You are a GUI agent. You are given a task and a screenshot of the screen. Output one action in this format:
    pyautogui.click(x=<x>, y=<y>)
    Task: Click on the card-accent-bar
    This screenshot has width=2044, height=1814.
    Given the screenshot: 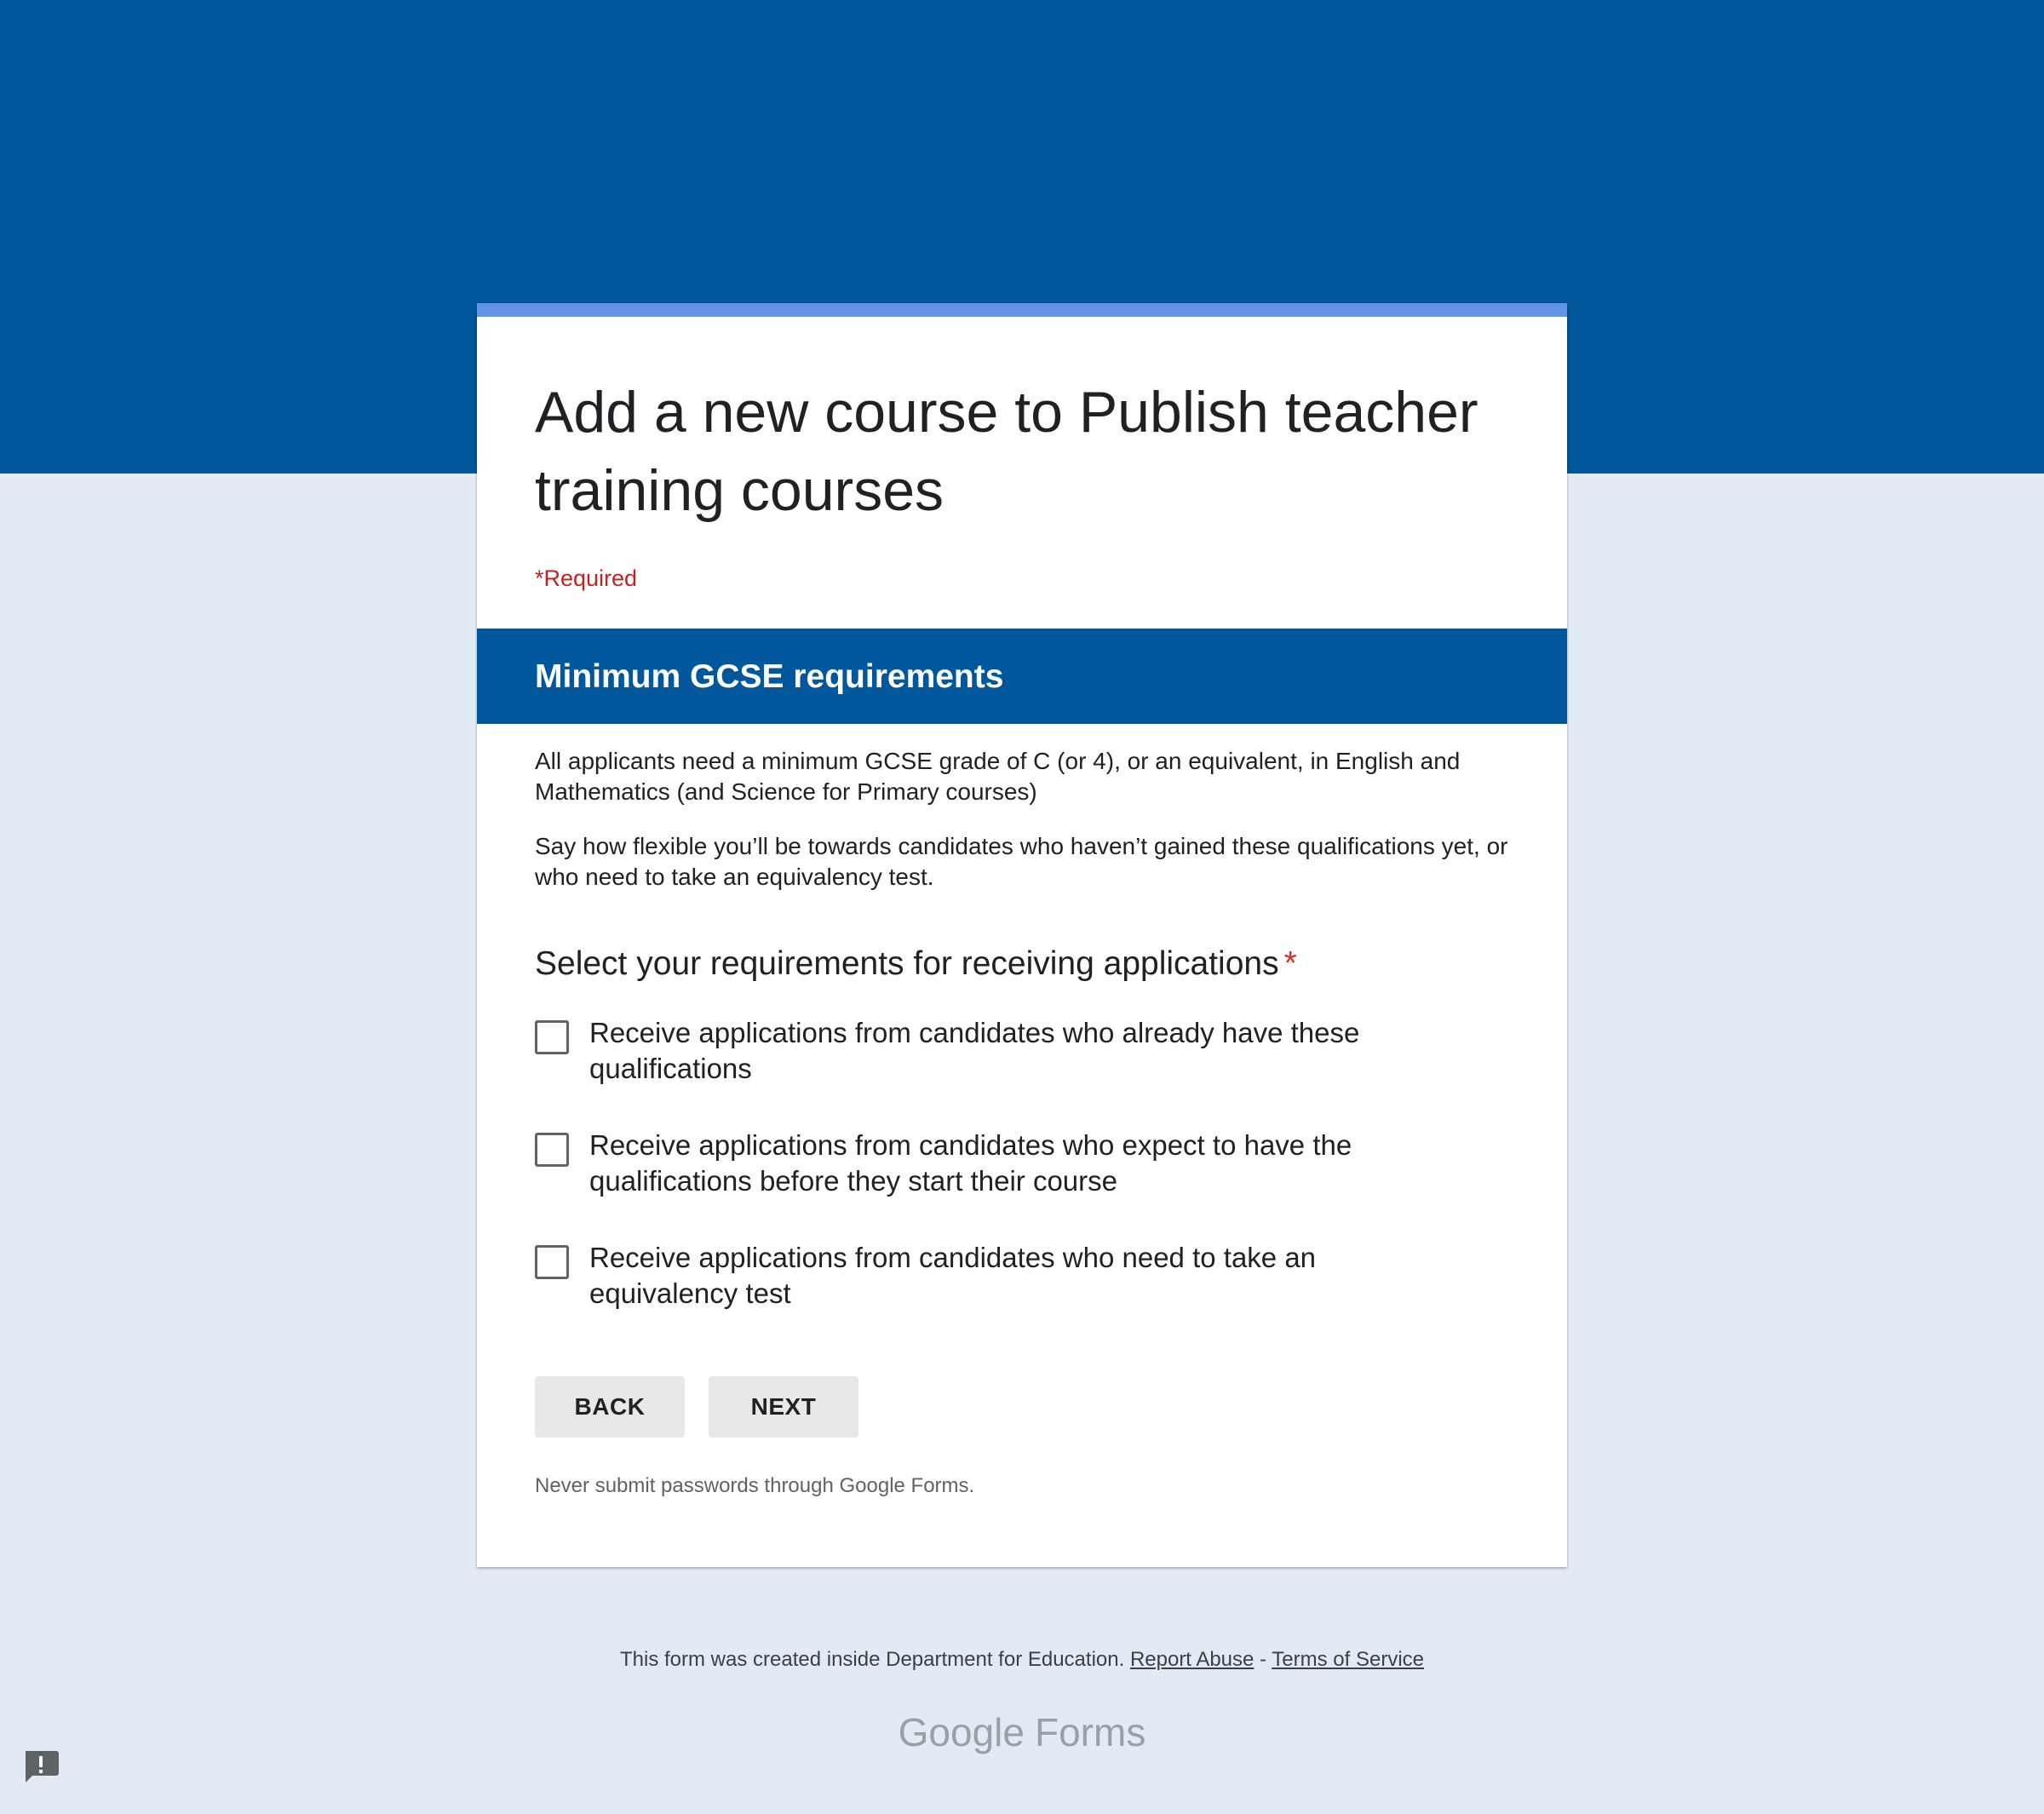 What is the action you would take?
    pyautogui.click(x=1022, y=310)
    